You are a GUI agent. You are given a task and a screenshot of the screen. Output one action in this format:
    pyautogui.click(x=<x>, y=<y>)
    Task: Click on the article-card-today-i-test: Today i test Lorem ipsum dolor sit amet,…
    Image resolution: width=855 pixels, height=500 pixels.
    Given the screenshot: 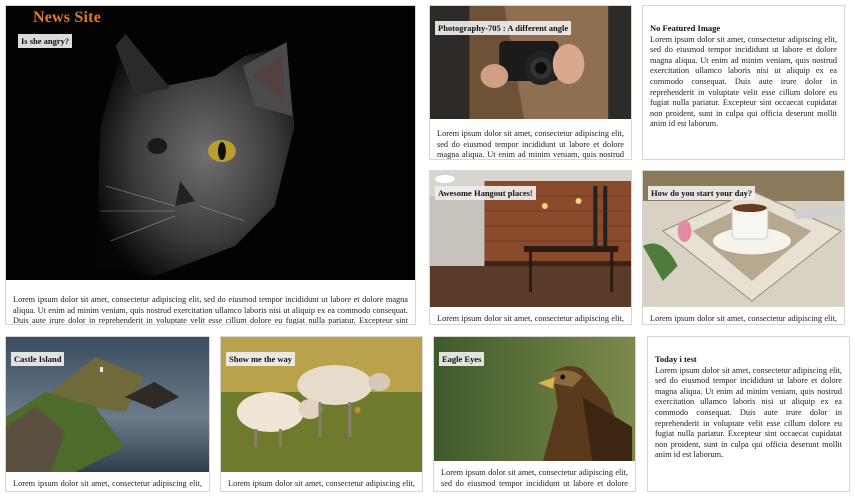 What is the action you would take?
    pyautogui.click(x=748, y=414)
    